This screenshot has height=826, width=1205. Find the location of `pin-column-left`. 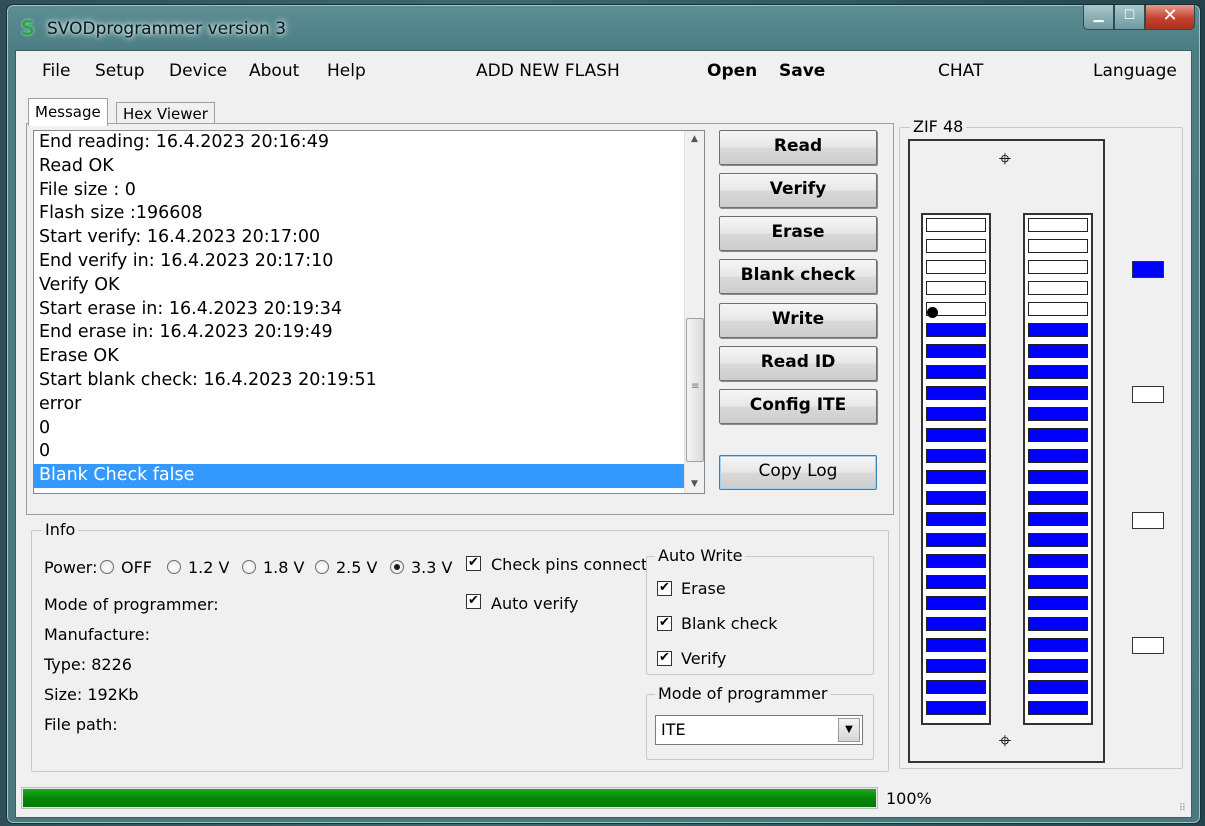

pin-column-left is located at coordinates (956, 469).